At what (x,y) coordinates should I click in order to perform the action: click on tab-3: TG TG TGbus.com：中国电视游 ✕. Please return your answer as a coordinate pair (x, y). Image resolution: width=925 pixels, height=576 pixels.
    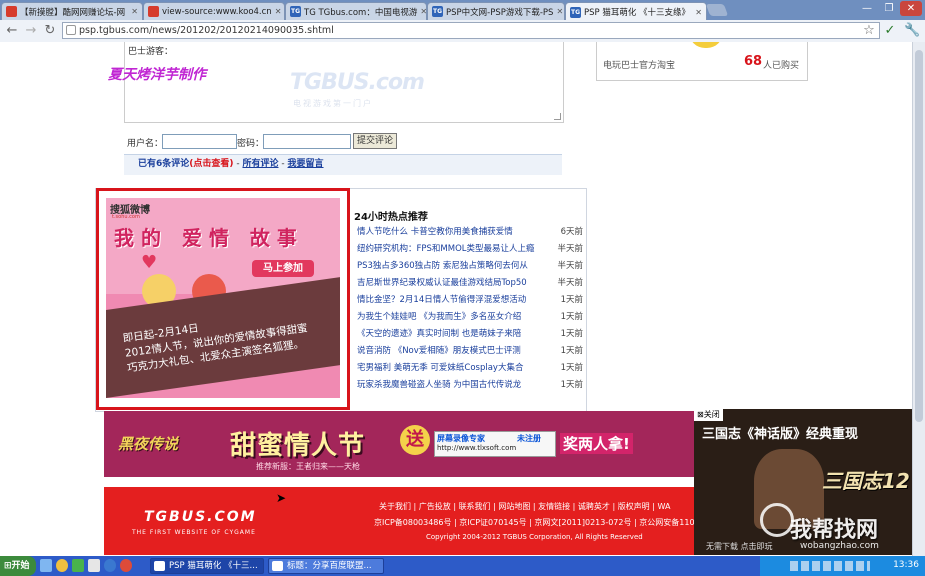
    Looking at the image, I should click on (356, 11).